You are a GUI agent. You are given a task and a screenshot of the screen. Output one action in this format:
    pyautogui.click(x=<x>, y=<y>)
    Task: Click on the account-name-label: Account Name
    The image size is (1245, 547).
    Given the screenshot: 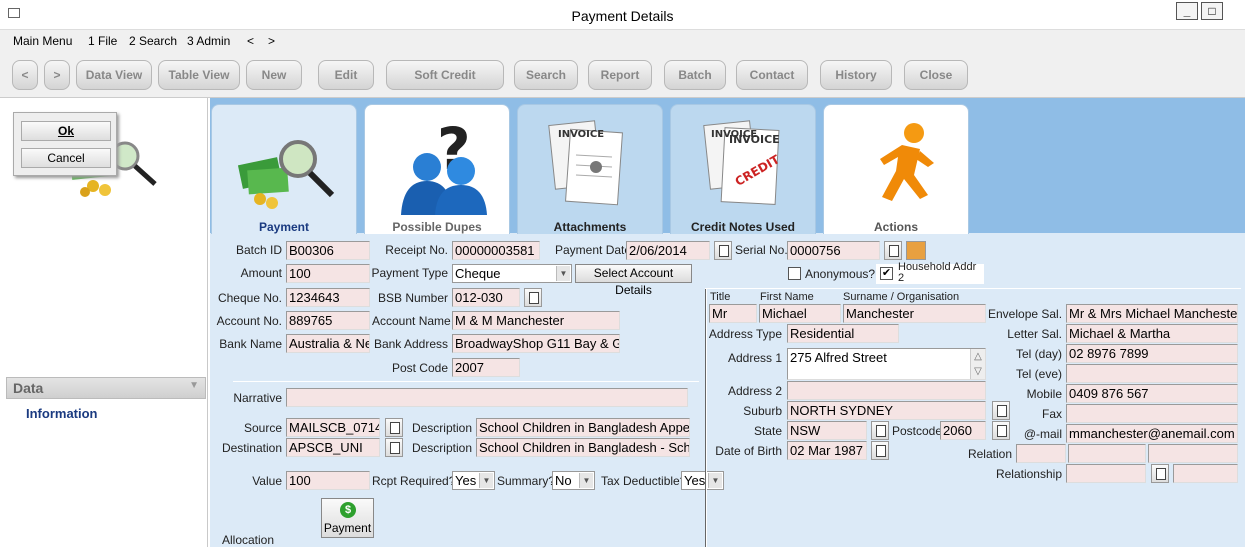 What is the action you would take?
    pyautogui.click(x=411, y=321)
    